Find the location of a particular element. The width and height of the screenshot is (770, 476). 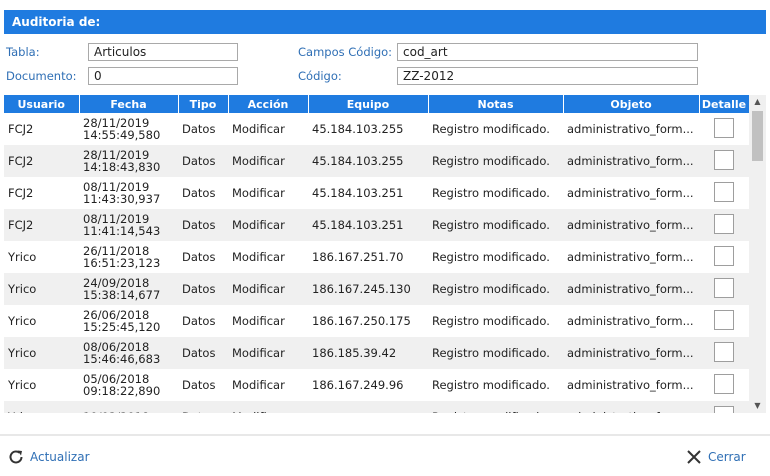

codigo-input is located at coordinates (547, 76).